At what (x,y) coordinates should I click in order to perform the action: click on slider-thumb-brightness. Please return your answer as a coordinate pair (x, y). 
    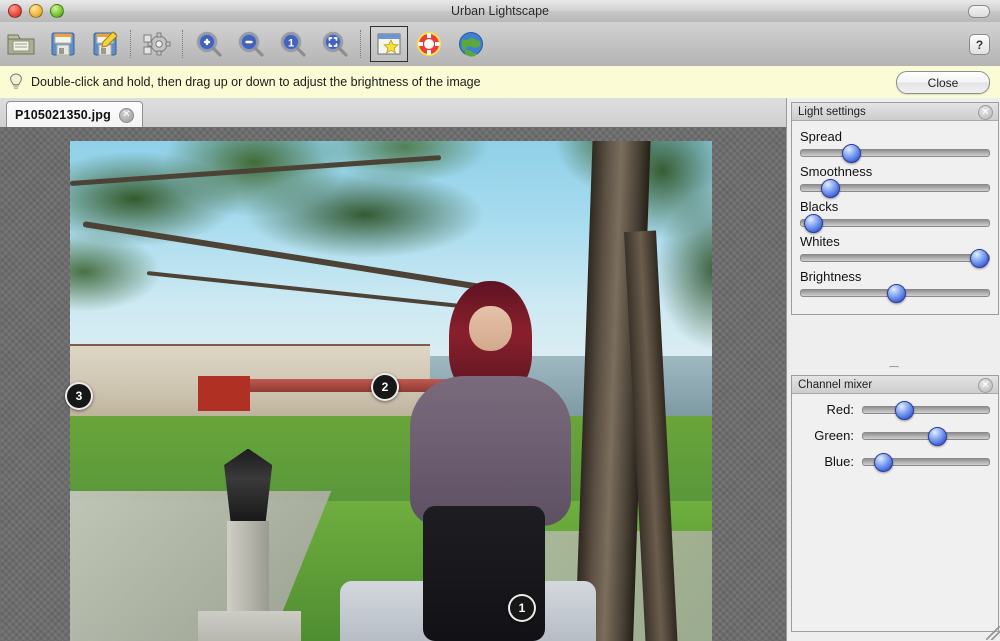
    Looking at the image, I should click on (896, 293).